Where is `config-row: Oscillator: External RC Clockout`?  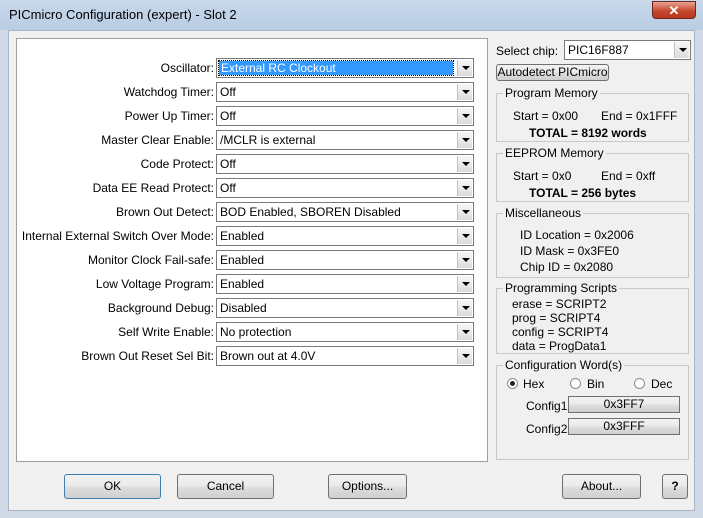
config-row: Oscillator: External RC Clockout is located at coordinates (252, 68).